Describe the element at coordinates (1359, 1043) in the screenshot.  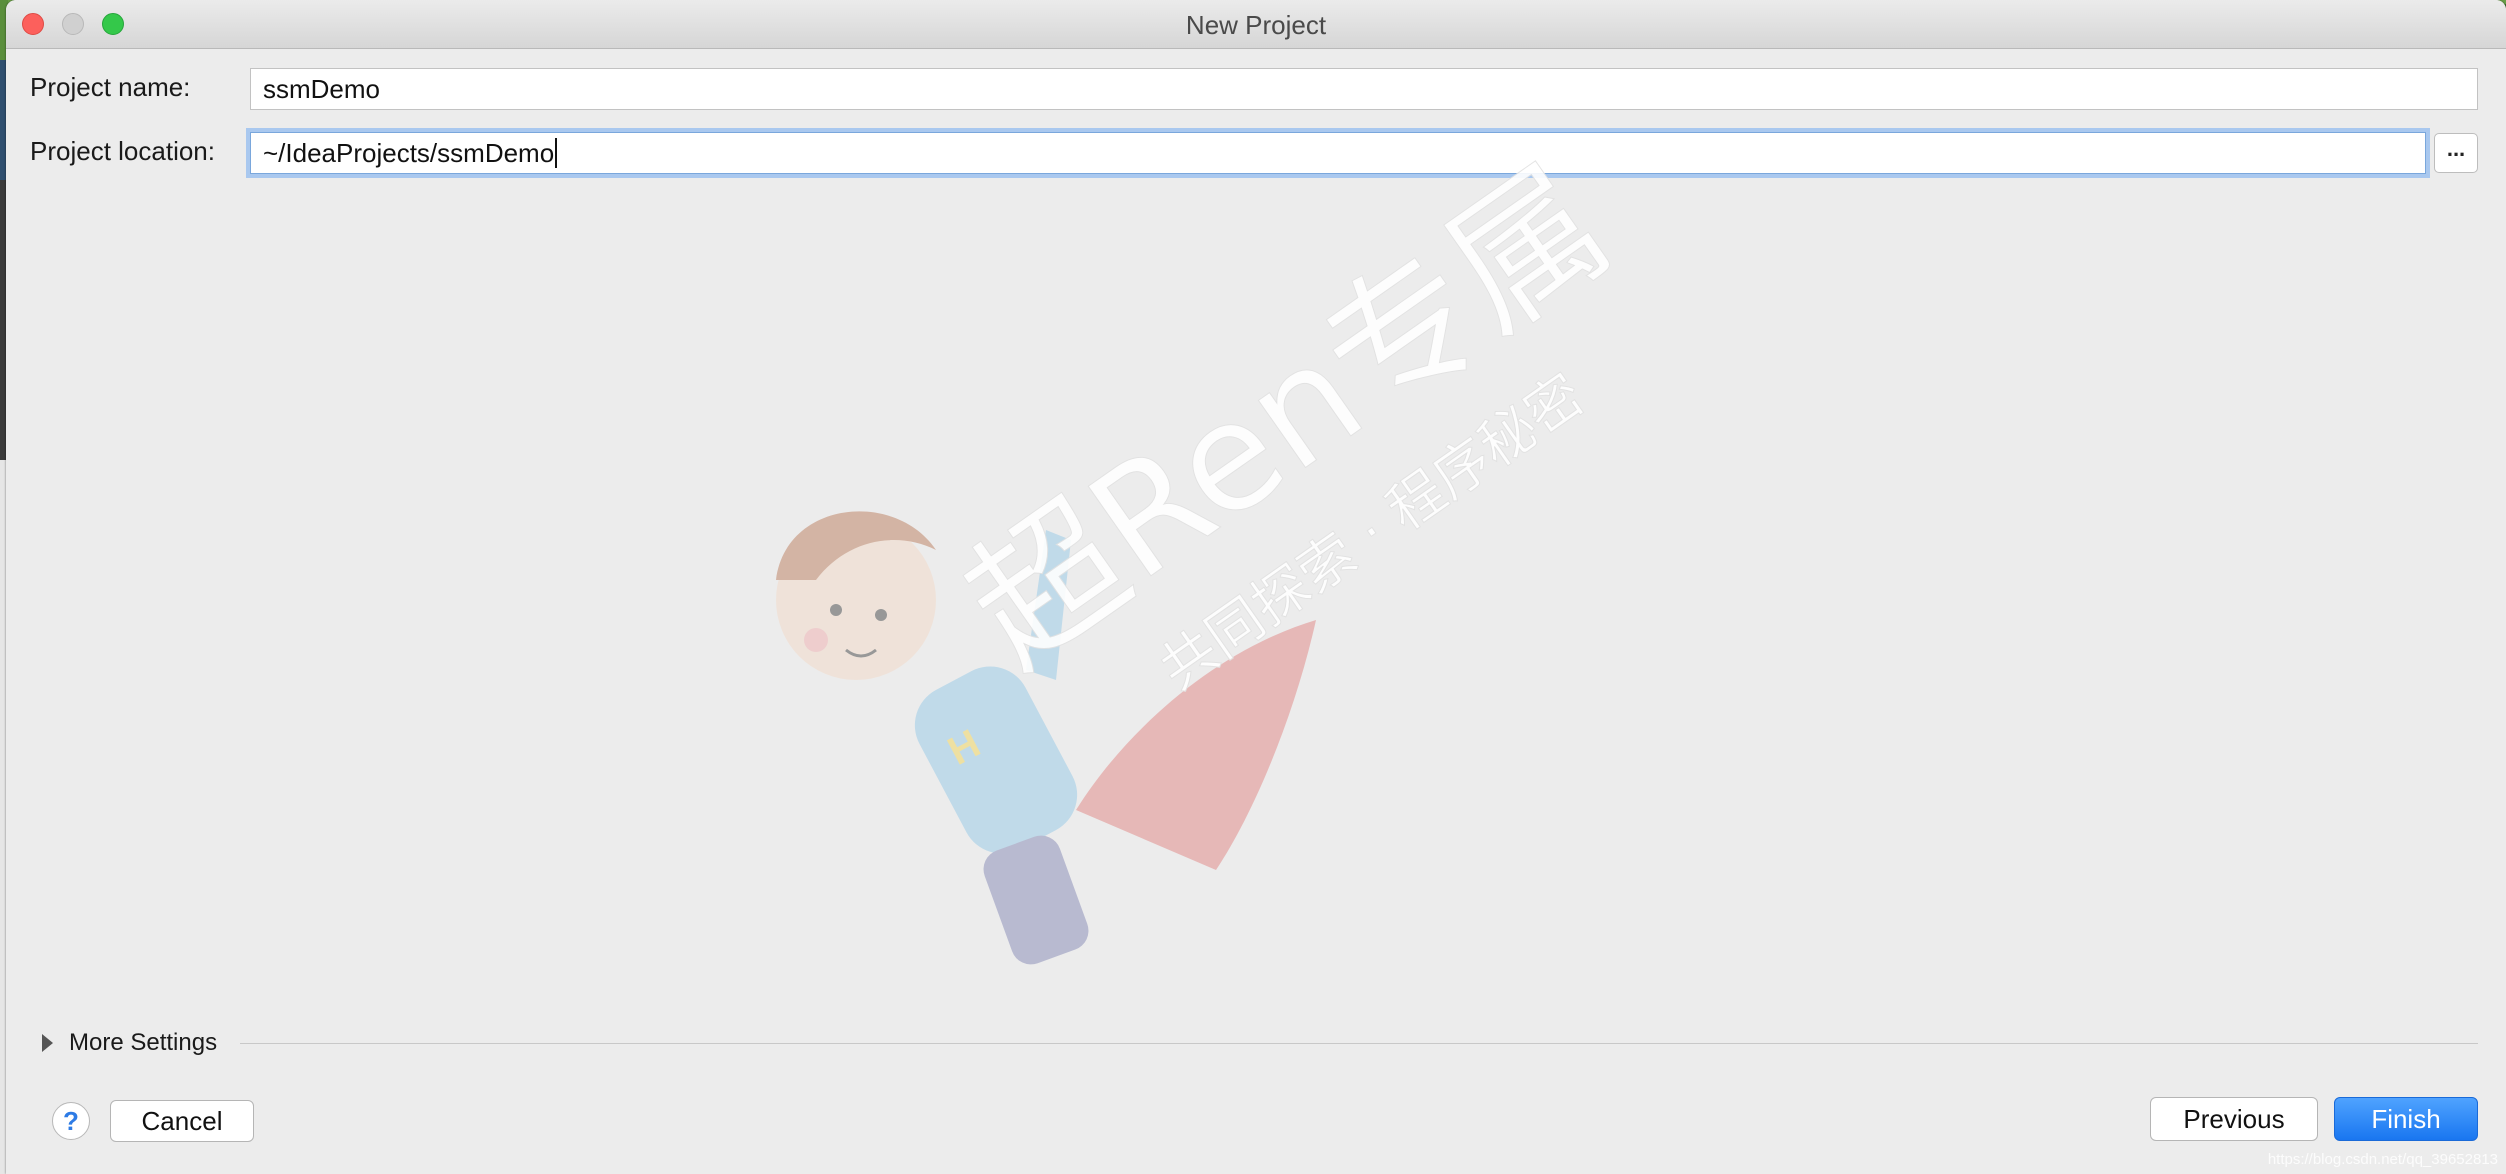
I see `more-settings-divider` at that location.